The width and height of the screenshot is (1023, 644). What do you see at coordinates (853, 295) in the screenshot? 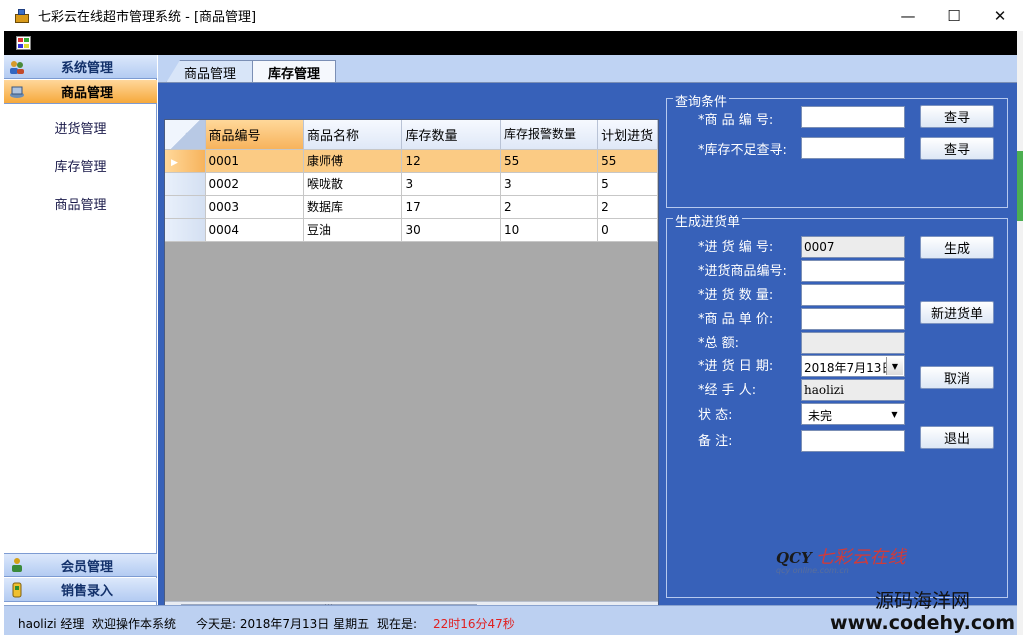
I see `quantity-input` at bounding box center [853, 295].